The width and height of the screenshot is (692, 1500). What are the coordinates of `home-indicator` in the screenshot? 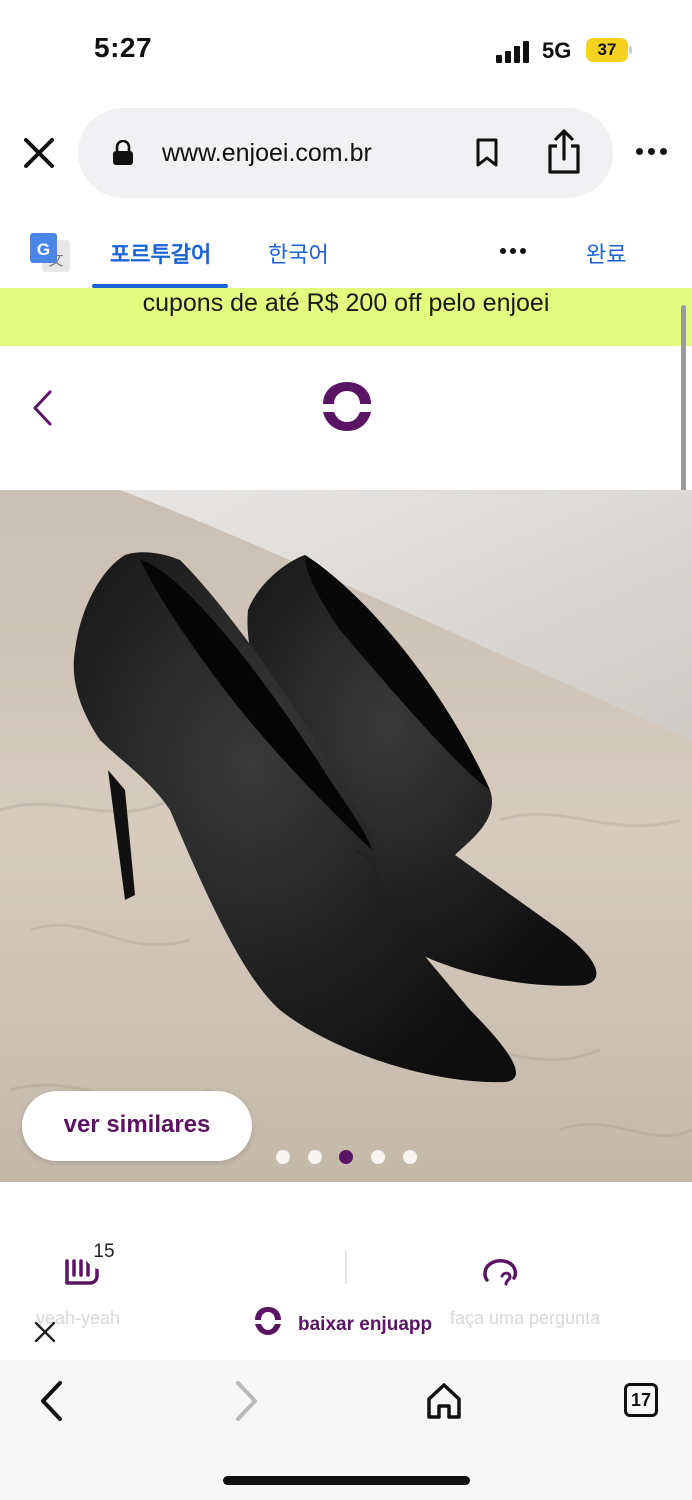 It's located at (346, 1480).